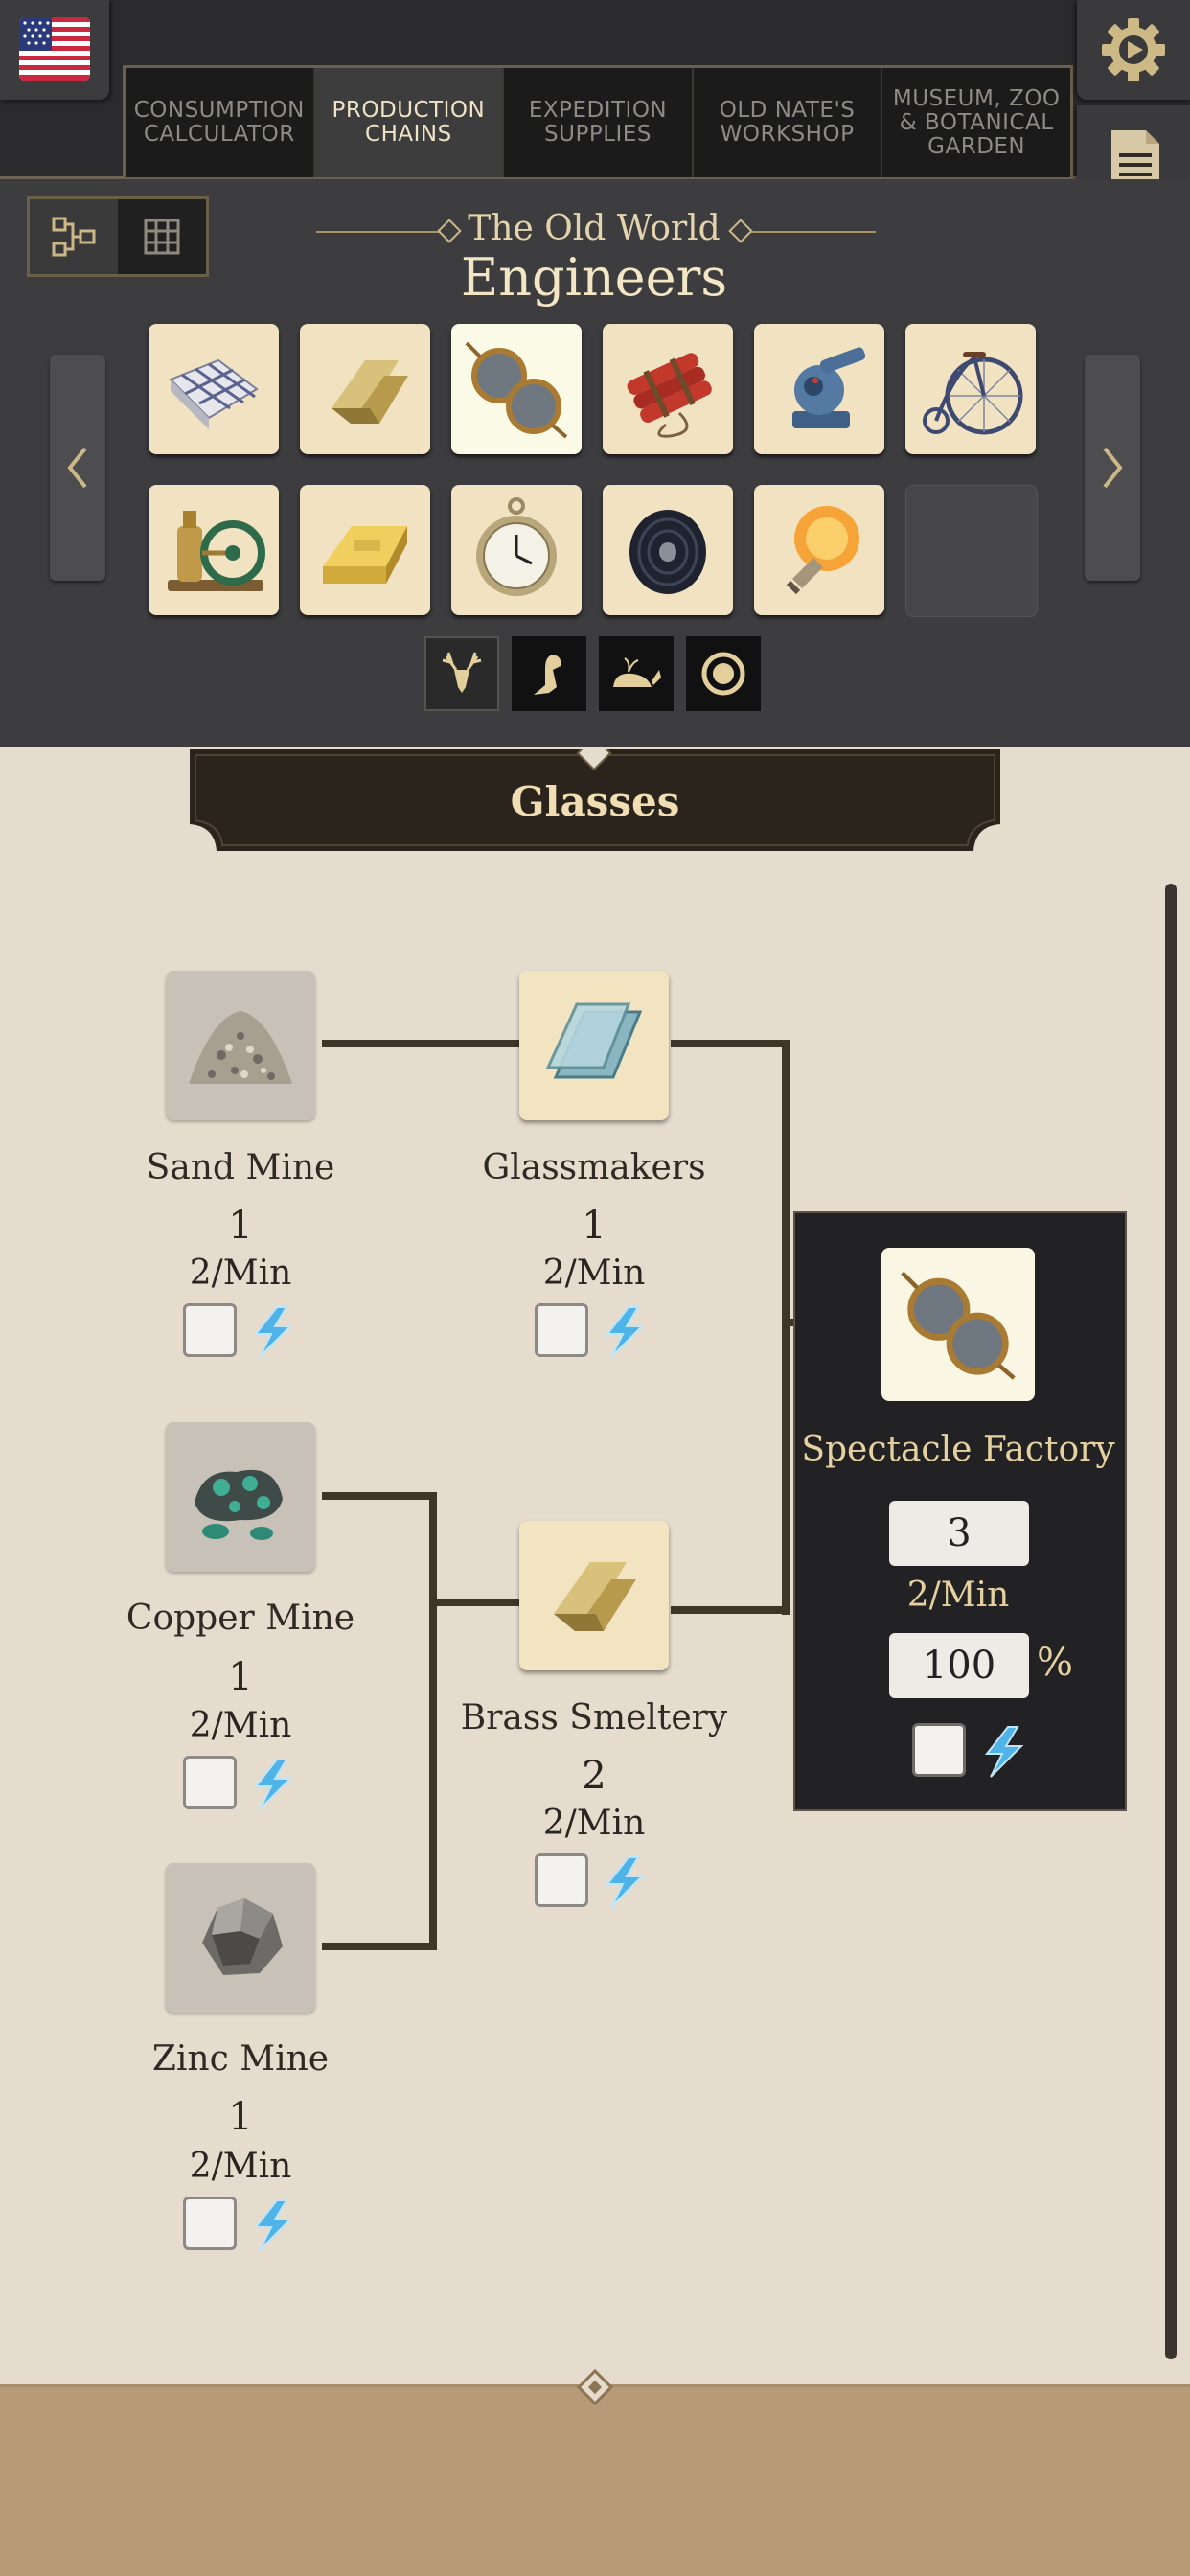 The height and width of the screenshot is (2576, 1190). Describe the element at coordinates (789, 122) in the screenshot. I see `tab-old-nates-workshop: OLD NATE'S WORKSHOP` at that location.